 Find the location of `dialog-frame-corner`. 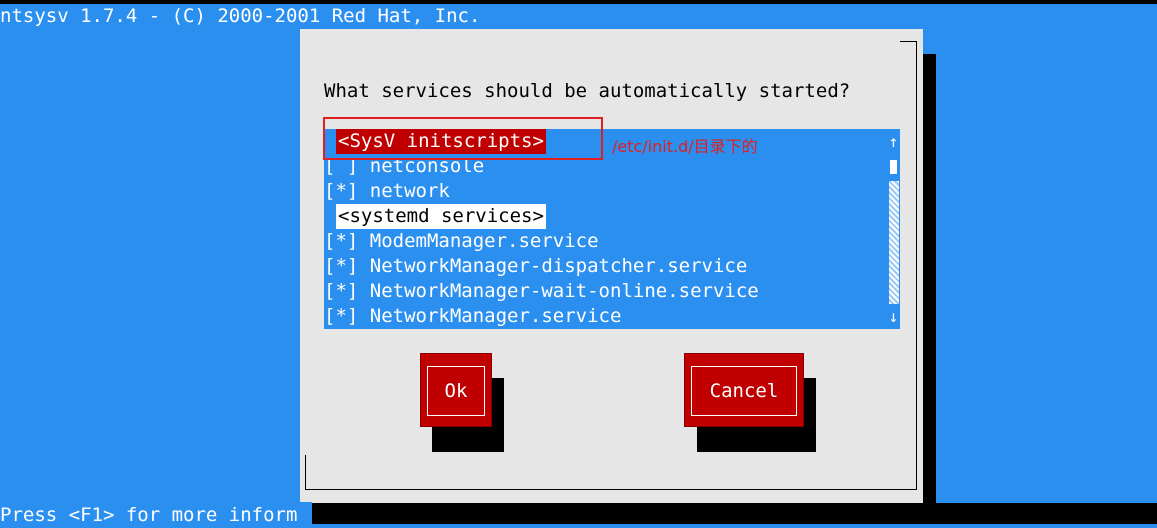

dialog-frame-corner is located at coordinates (908, 41).